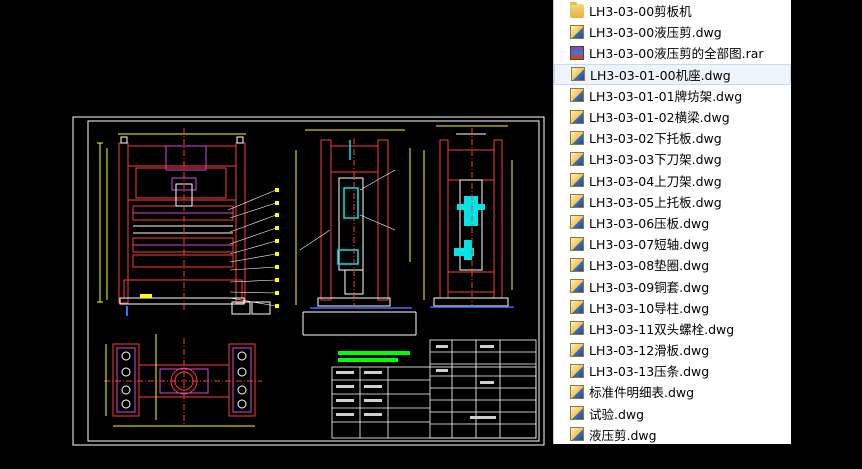 This screenshot has width=862, height=469. What do you see at coordinates (672, 413) in the screenshot?
I see `file-list-item: 试验.dwg` at bounding box center [672, 413].